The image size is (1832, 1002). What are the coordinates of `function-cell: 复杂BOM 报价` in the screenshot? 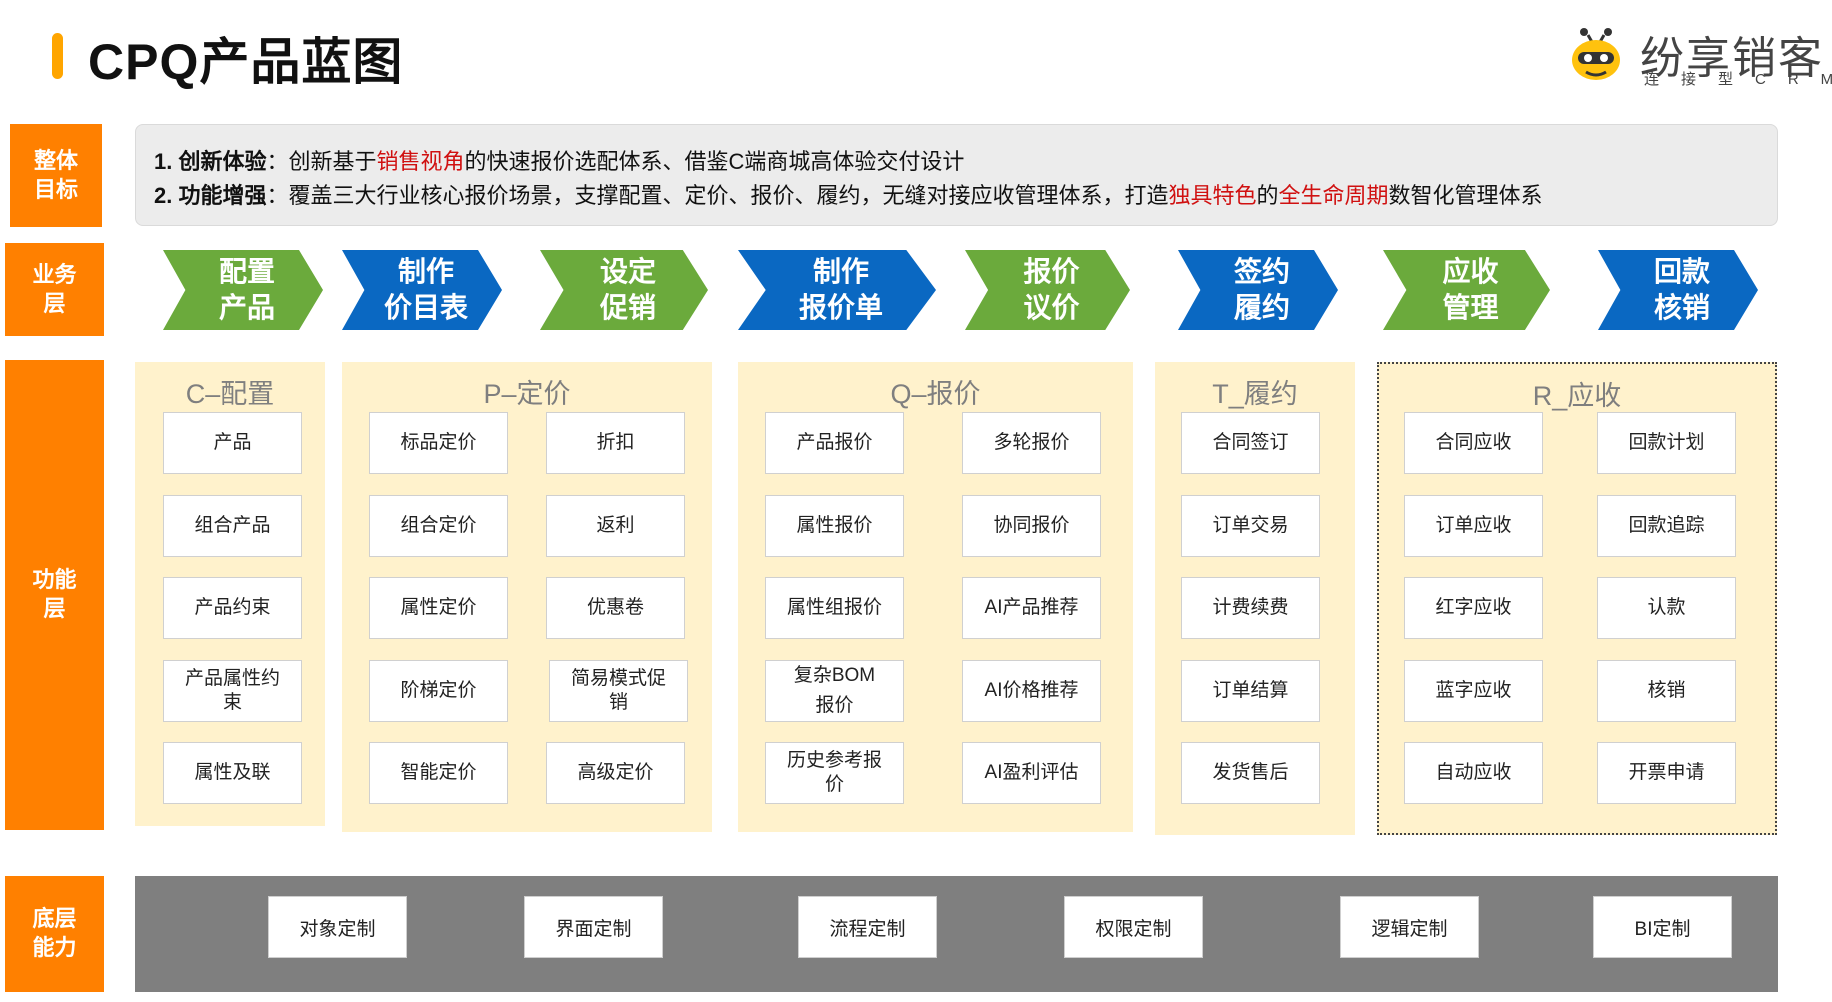 It's located at (834, 691).